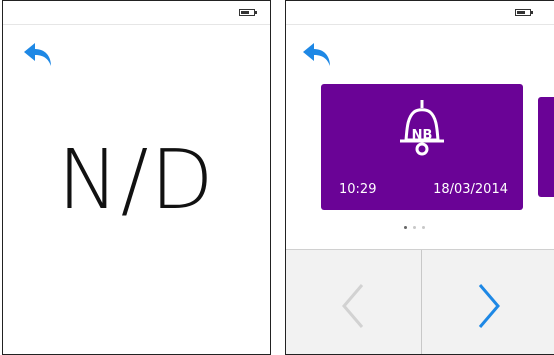  Describe the element at coordinates (546, 147) in the screenshot. I see `next-card-peek` at that location.